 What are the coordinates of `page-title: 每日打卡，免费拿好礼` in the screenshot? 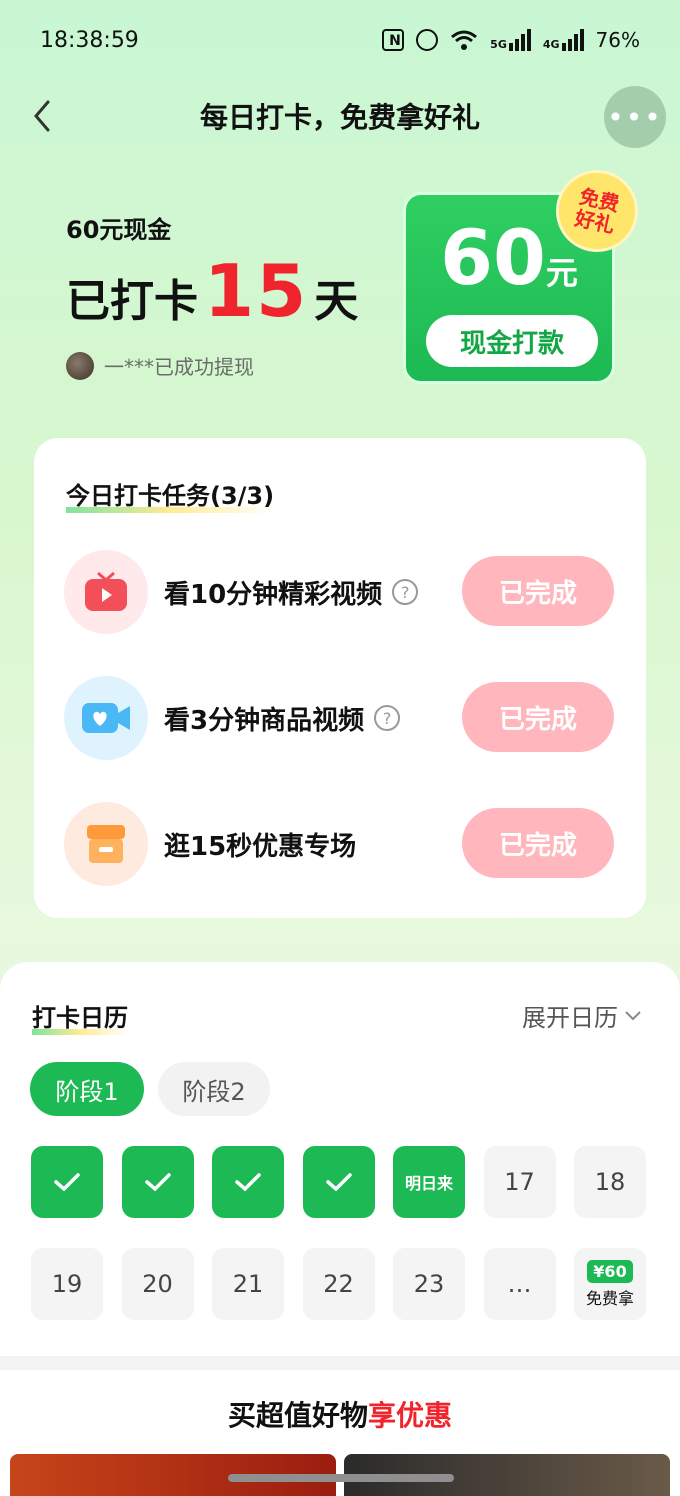 It's located at (339, 117).